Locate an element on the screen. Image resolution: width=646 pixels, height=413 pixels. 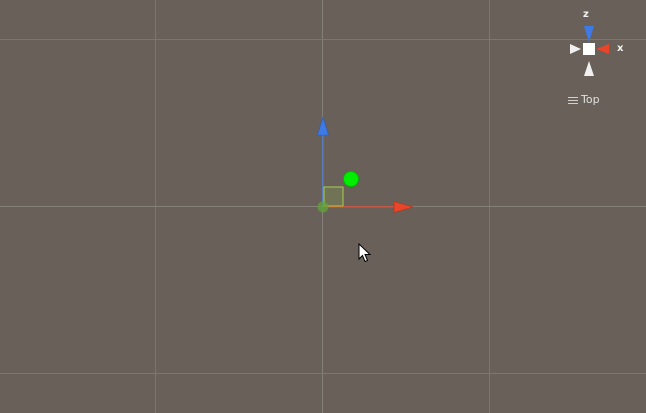
neg-z-axis-cone-icon is located at coordinates (589, 68).